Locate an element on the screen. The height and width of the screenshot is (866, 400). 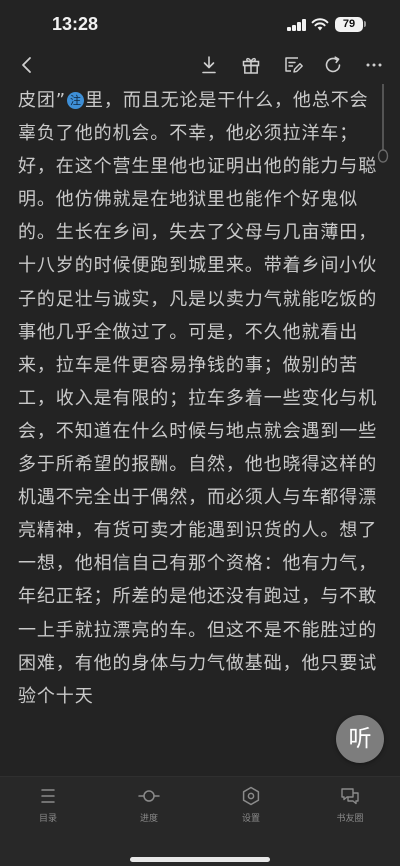
reader-toolbar is located at coordinates (200, 65).